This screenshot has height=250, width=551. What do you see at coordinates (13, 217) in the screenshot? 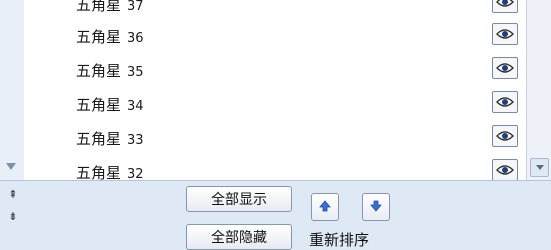
I see `move-bottom-icon: ⇟` at bounding box center [13, 217].